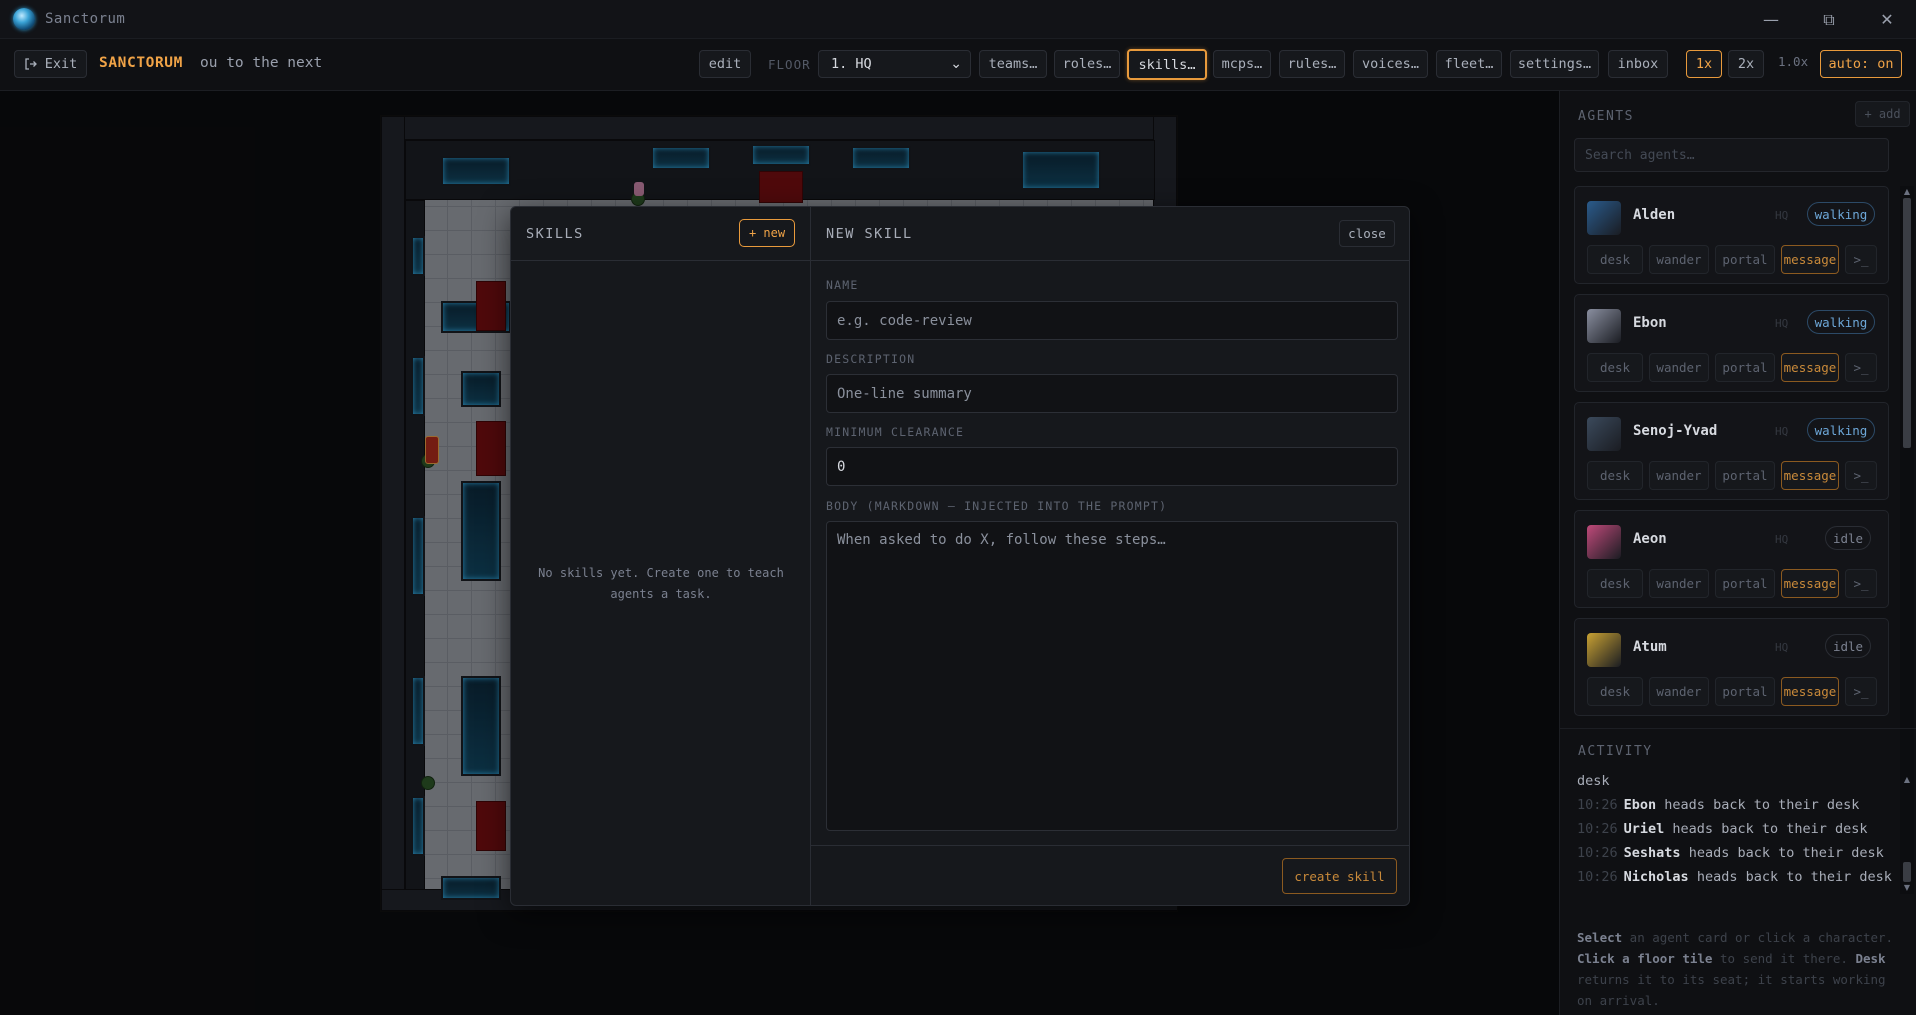 Image resolution: width=1916 pixels, height=1015 pixels. Describe the element at coordinates (1746, 64) in the screenshot. I see `speed-2x-button: 2x` at that location.